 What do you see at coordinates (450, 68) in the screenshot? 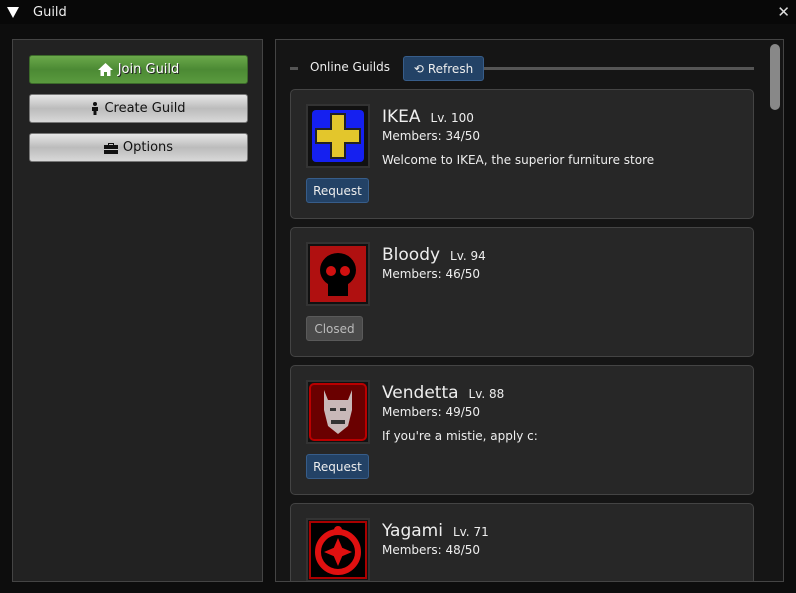
I see `refresh-label: Refresh` at bounding box center [450, 68].